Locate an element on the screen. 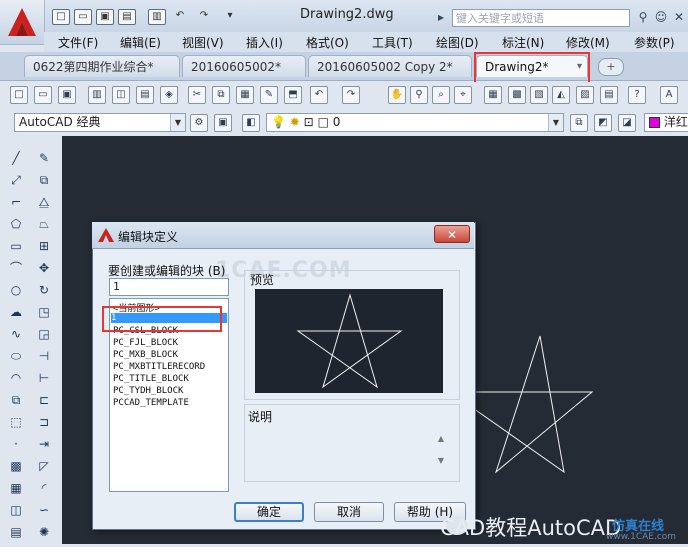  save-as-icon: ▤ is located at coordinates (127, 17).